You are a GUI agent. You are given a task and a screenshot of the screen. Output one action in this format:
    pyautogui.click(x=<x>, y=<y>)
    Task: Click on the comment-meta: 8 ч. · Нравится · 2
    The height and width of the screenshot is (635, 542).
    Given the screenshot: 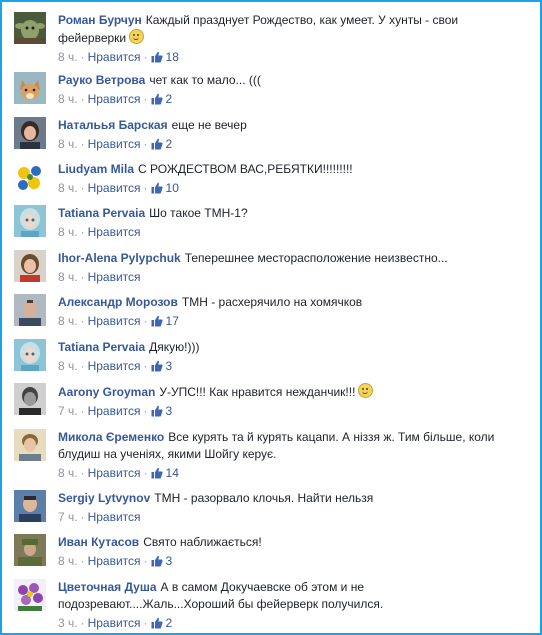 What is the action you would take?
    pyautogui.click(x=293, y=99)
    